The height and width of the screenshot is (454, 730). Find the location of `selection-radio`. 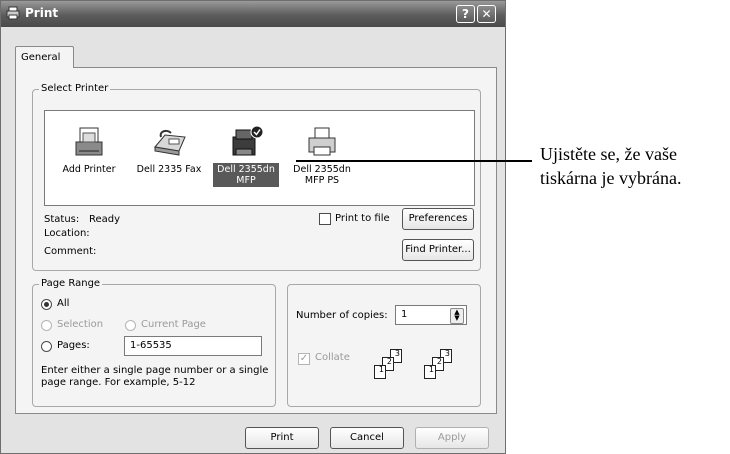

selection-radio is located at coordinates (46, 325).